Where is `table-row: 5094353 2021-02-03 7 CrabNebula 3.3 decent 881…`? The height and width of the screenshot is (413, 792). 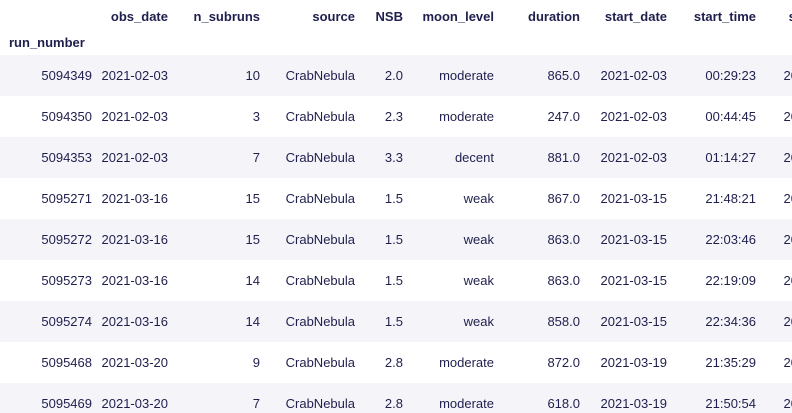
table-row: 5094353 2021-02-03 7 CrabNebula 3.3 decent 881… is located at coordinates (396, 157).